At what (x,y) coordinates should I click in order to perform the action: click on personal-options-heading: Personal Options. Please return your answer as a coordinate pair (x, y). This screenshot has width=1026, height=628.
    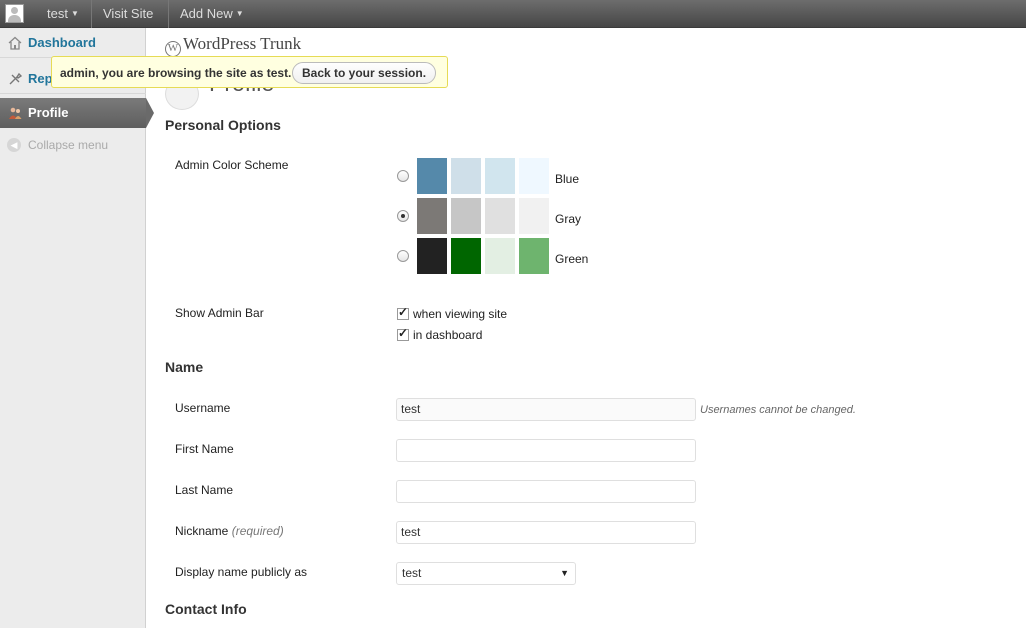
    Looking at the image, I should click on (223, 125).